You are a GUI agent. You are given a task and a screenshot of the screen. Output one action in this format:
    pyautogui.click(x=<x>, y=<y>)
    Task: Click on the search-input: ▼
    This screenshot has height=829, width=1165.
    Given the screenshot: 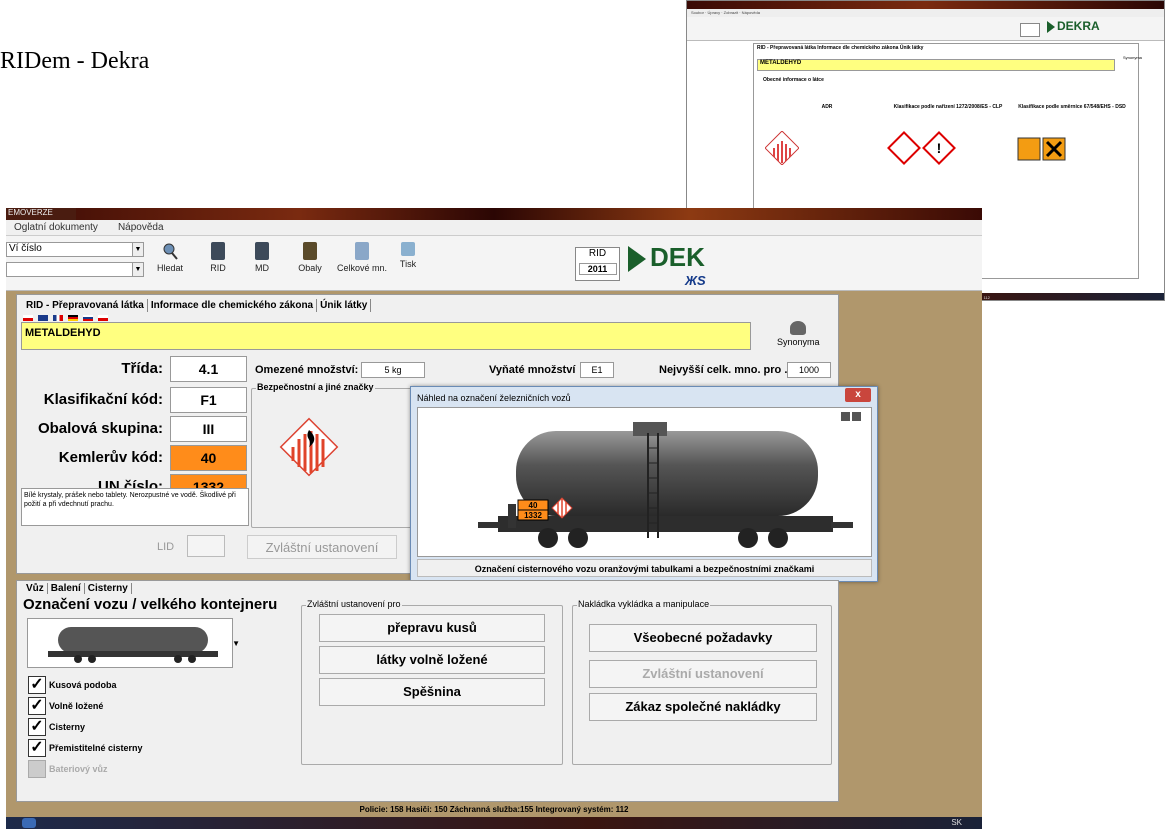 What is the action you would take?
    pyautogui.click(x=75, y=269)
    